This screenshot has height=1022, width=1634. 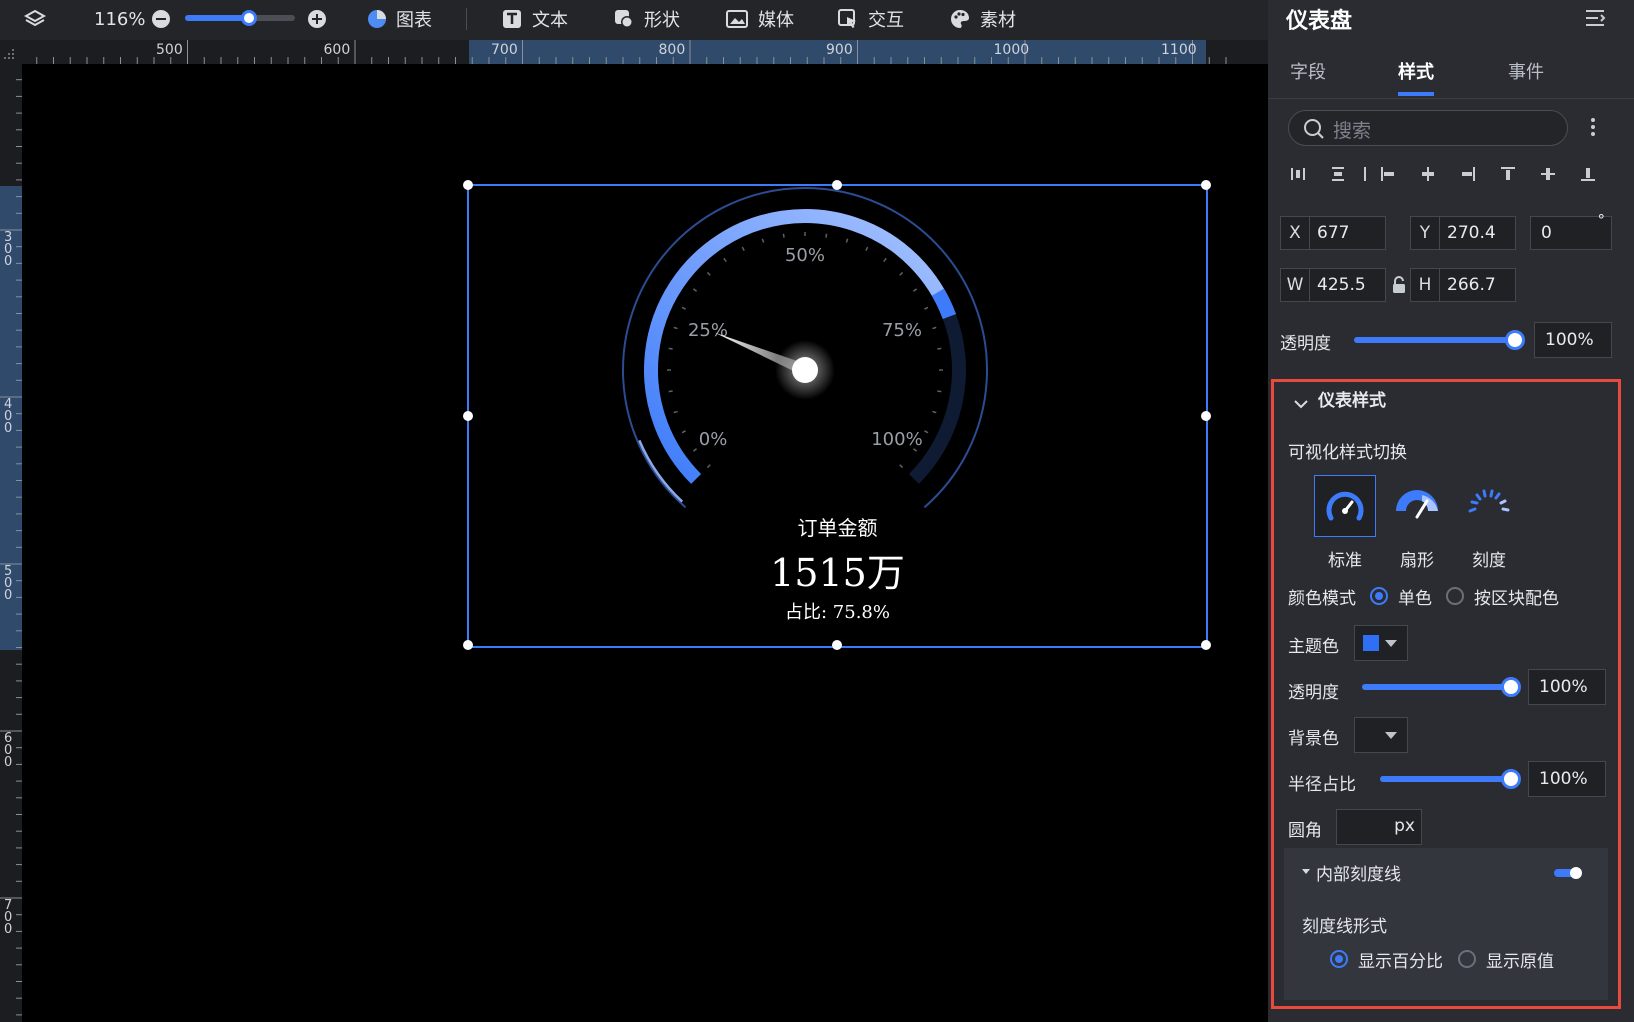 I want to click on resize-handle-left, so click(x=468, y=416).